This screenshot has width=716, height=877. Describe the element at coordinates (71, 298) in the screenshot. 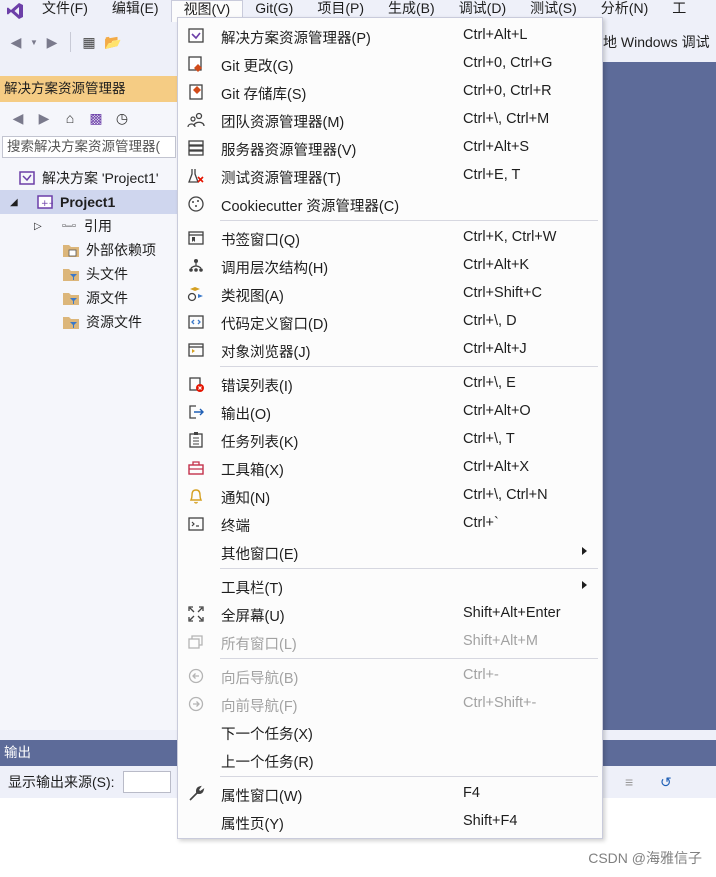

I see `filter-folder-icon` at that location.